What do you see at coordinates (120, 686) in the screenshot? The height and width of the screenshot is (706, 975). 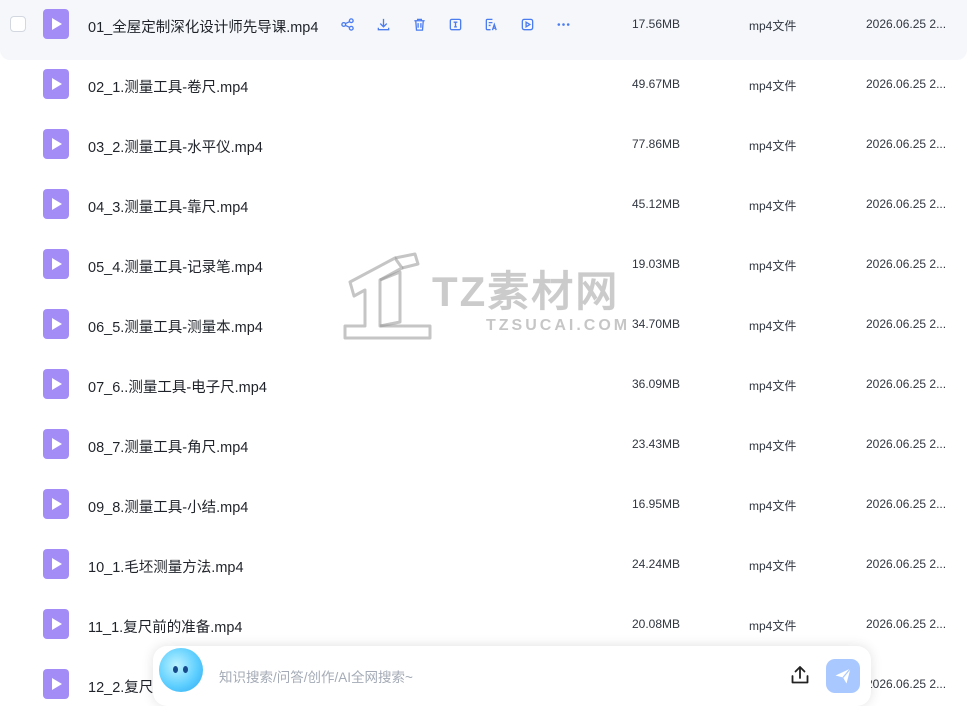 I see `file-name: 12_2.复尺` at bounding box center [120, 686].